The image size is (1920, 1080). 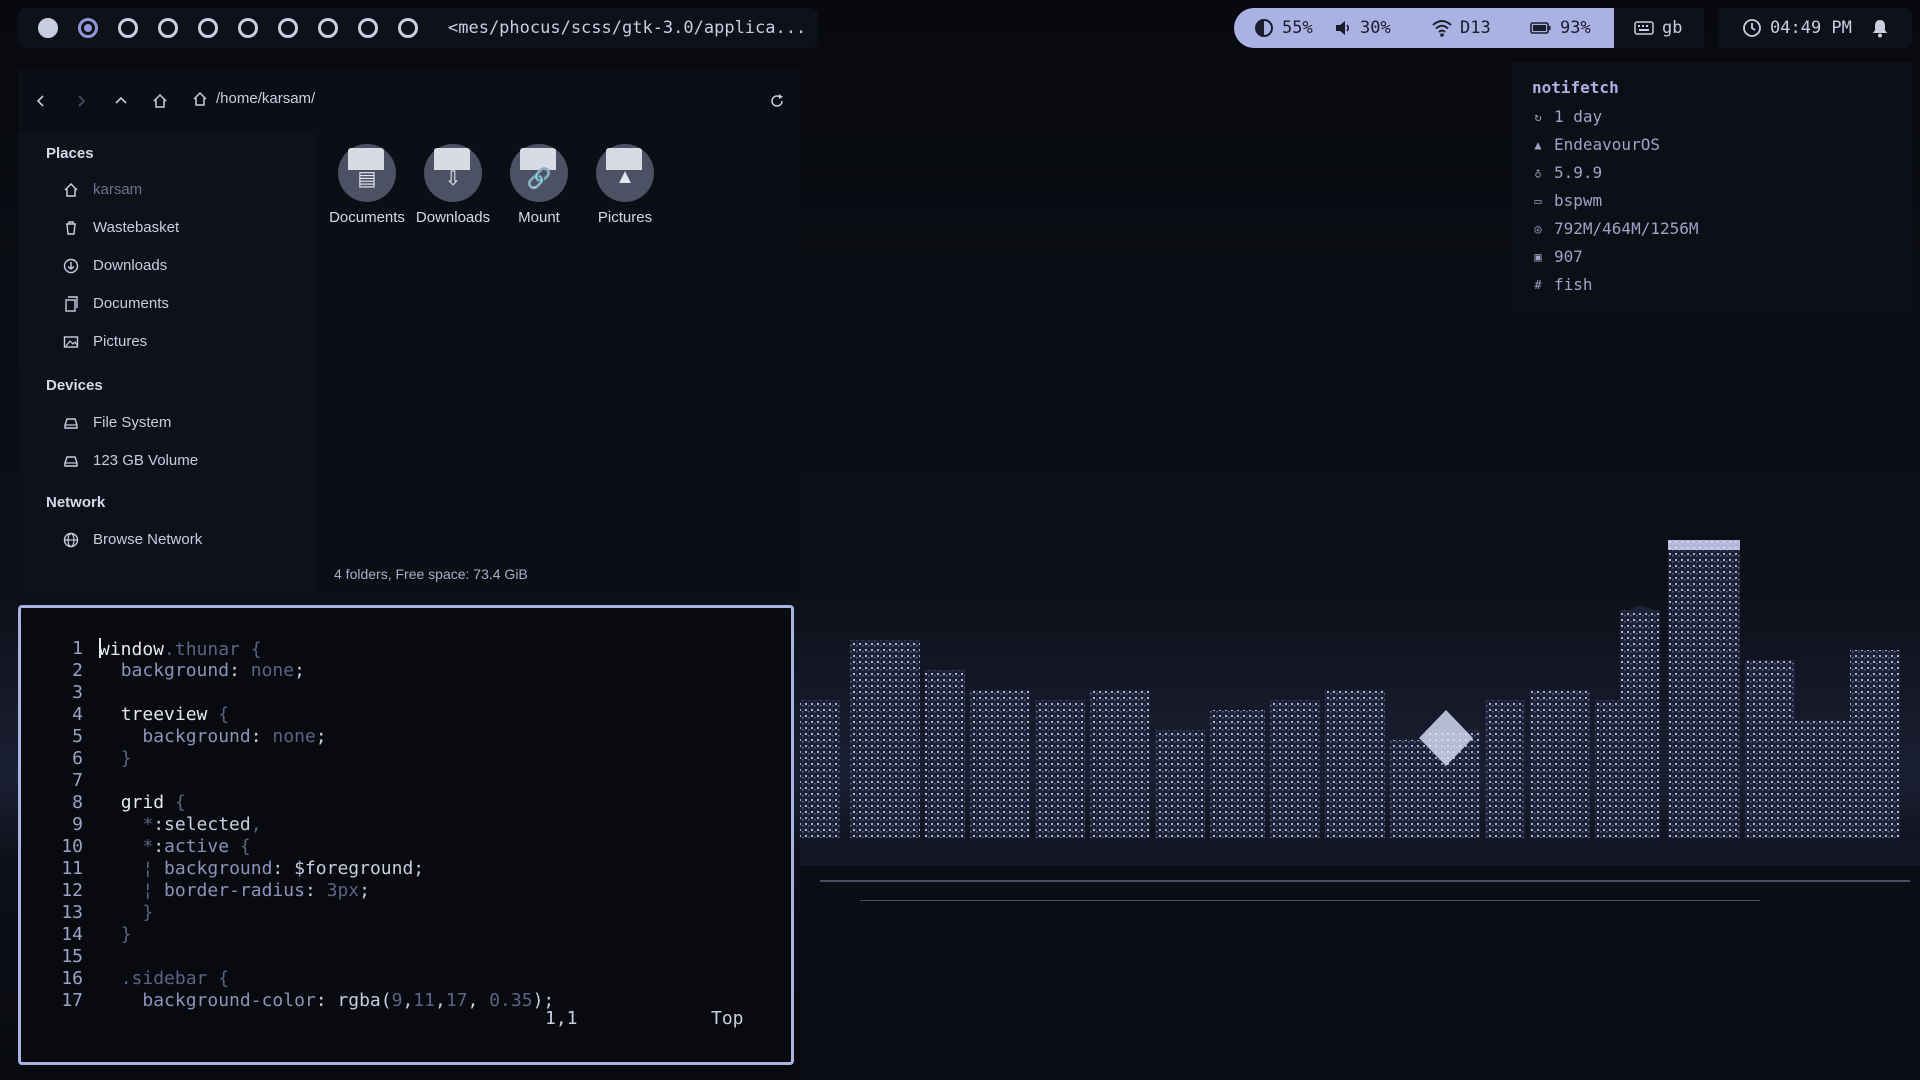 What do you see at coordinates (1815, 28) in the screenshot?
I see `clock-widget: 04:49 PM` at bounding box center [1815, 28].